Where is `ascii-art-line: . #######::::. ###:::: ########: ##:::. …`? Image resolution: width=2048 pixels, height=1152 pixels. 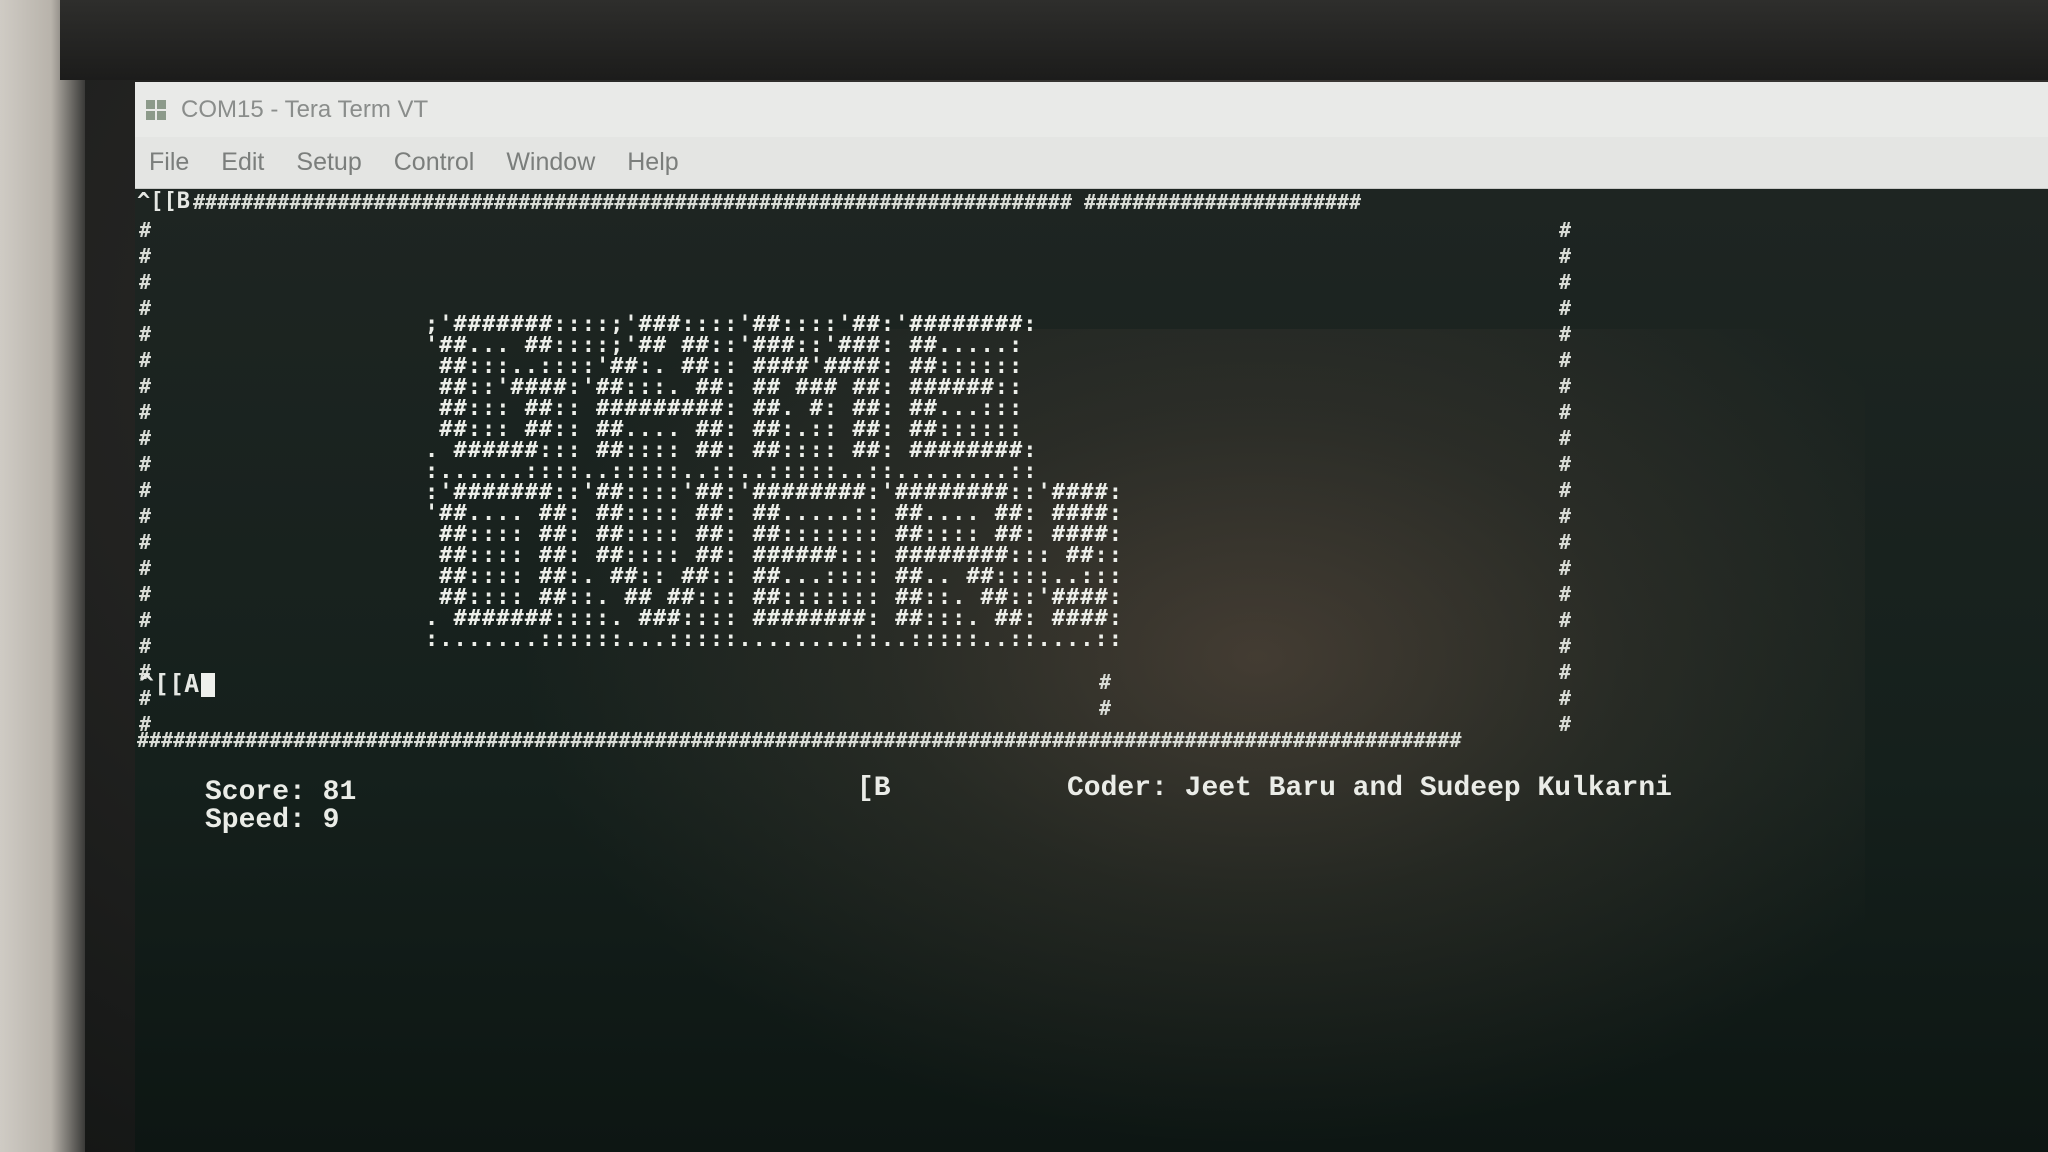 ascii-art-line: . #######::::. ###:::: ########: ##:::. … is located at coordinates (774, 618).